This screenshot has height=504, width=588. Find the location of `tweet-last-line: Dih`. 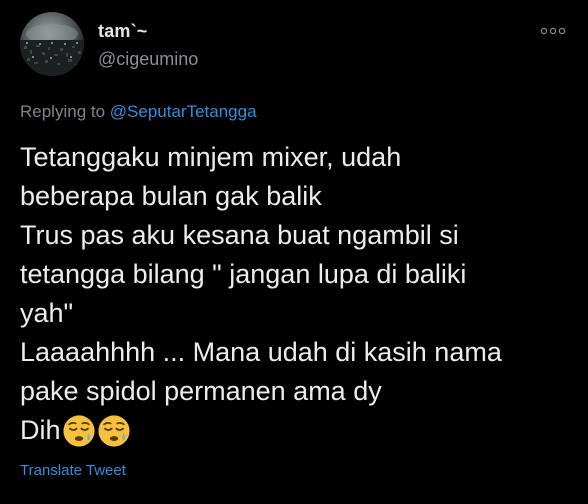

tweet-last-line: Dih is located at coordinates (300, 430).